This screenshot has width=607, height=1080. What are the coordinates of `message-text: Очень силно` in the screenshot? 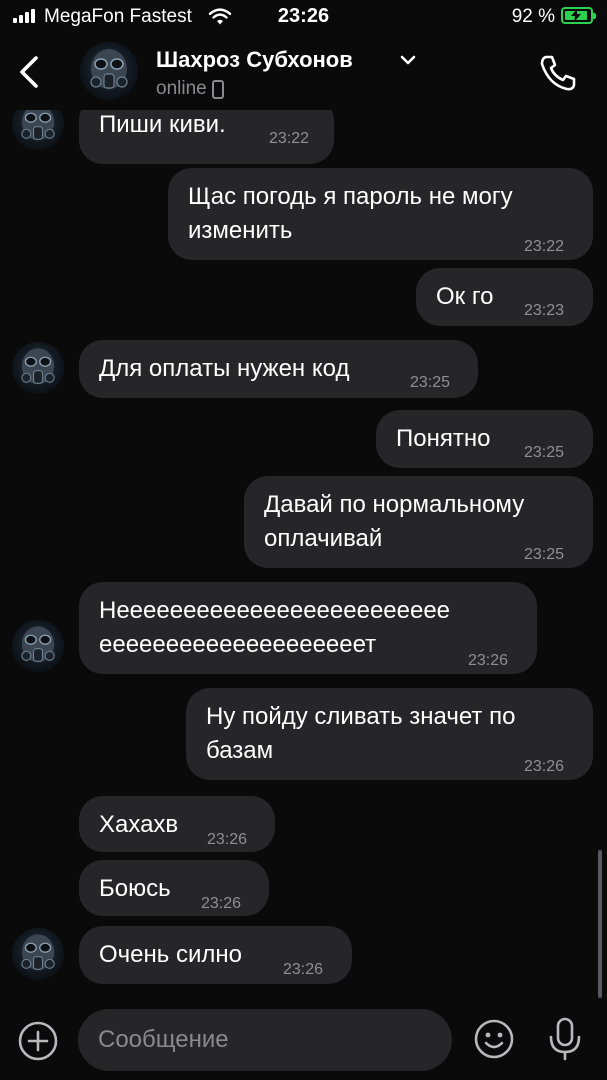 It's located at (170, 954).